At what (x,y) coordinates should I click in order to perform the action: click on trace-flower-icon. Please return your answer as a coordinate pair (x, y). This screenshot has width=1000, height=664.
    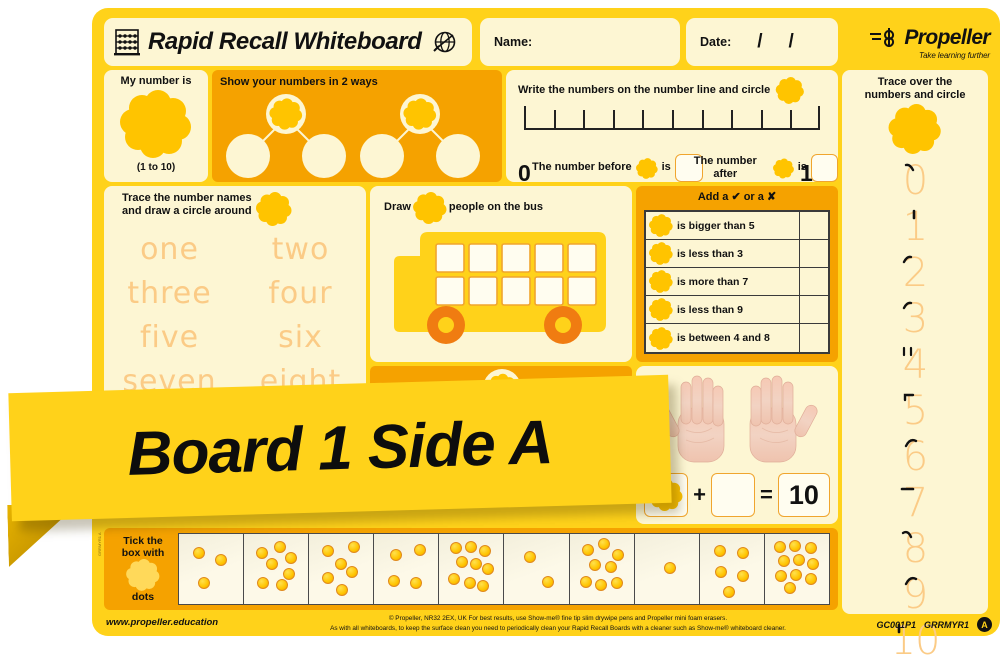
    Looking at the image, I should click on (915, 129).